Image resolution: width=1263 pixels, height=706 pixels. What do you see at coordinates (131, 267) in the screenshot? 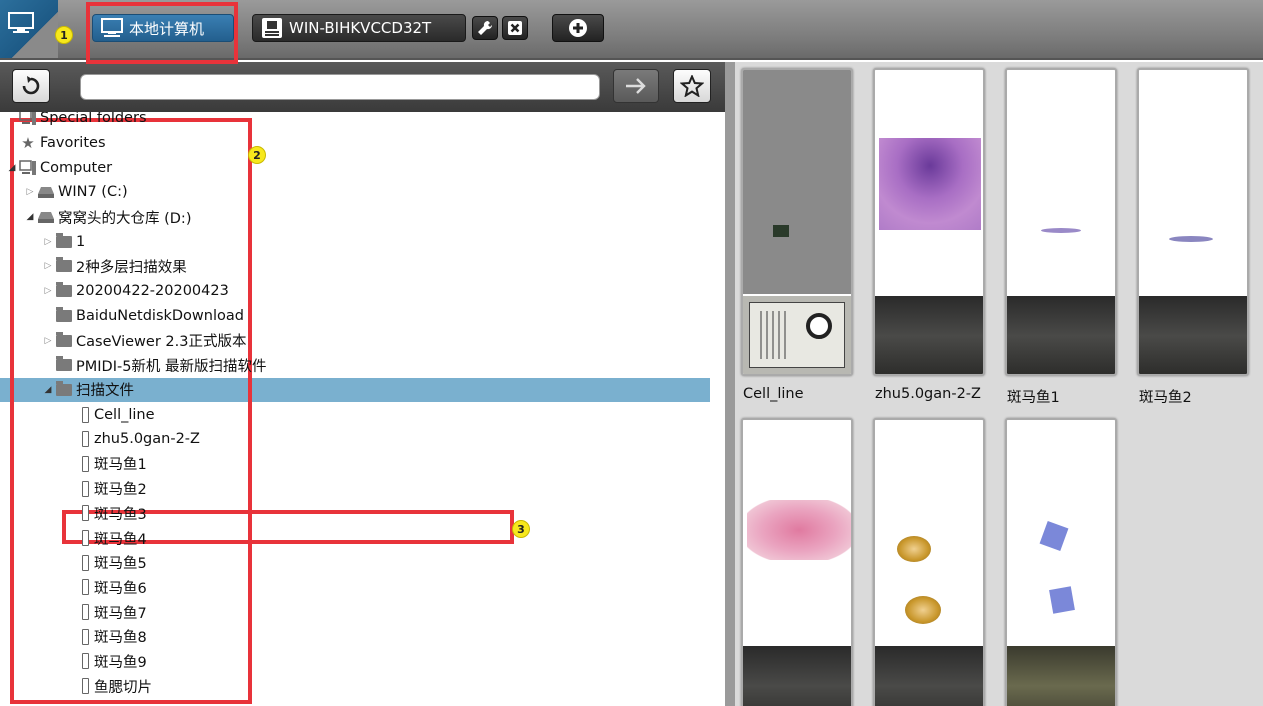
I see `tree-item-label: 2种多层扫描效果` at bounding box center [131, 267].